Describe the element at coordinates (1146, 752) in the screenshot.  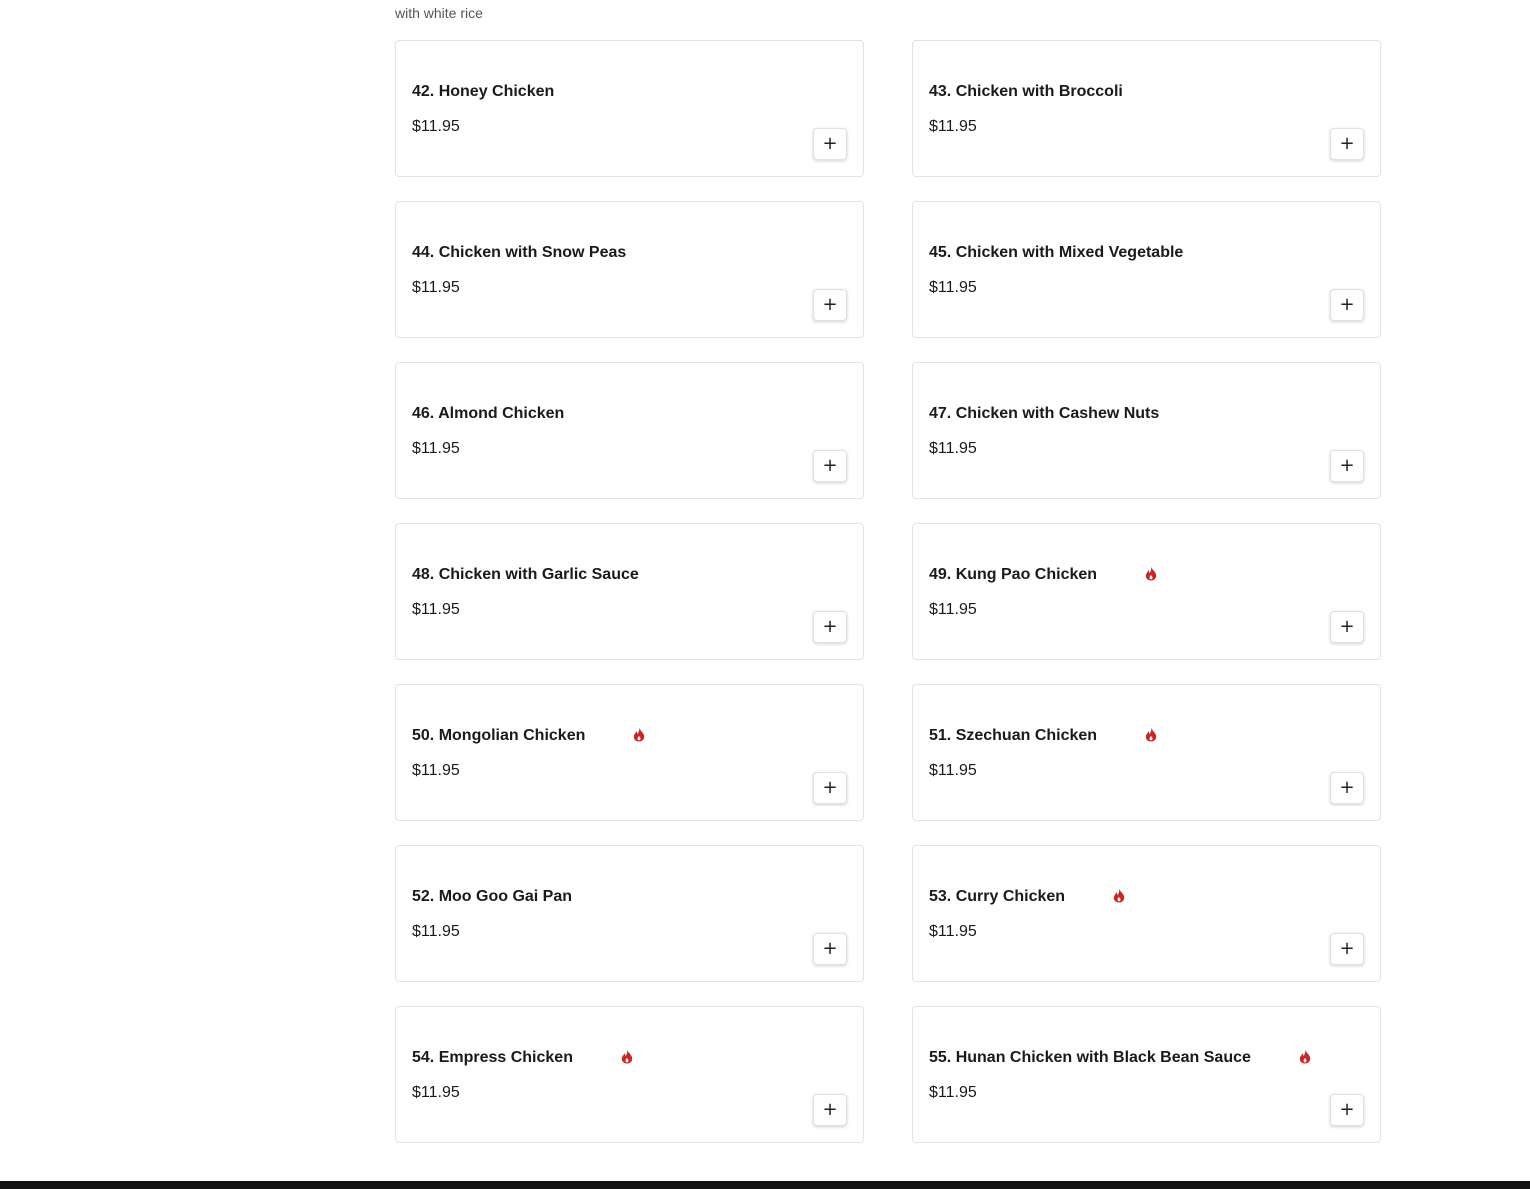
I see `menu-item-card: 51. Szechuan Chicken $11.95 +` at that location.